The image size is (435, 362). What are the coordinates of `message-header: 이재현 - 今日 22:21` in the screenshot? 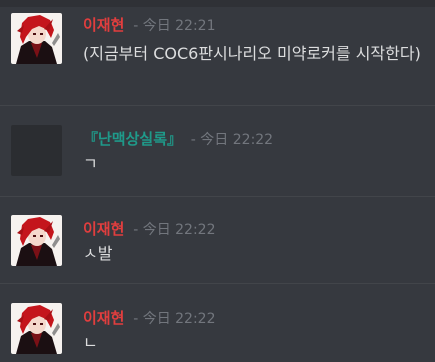 It's located at (149, 24).